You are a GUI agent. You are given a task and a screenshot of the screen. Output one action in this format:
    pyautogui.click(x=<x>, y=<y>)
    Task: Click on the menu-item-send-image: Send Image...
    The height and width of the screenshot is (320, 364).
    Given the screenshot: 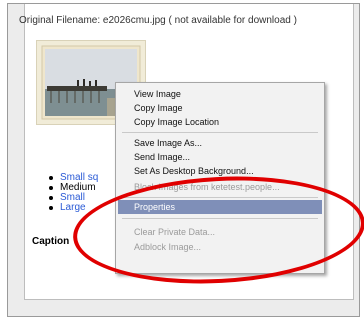 What is the action you would take?
    pyautogui.click(x=220, y=157)
    